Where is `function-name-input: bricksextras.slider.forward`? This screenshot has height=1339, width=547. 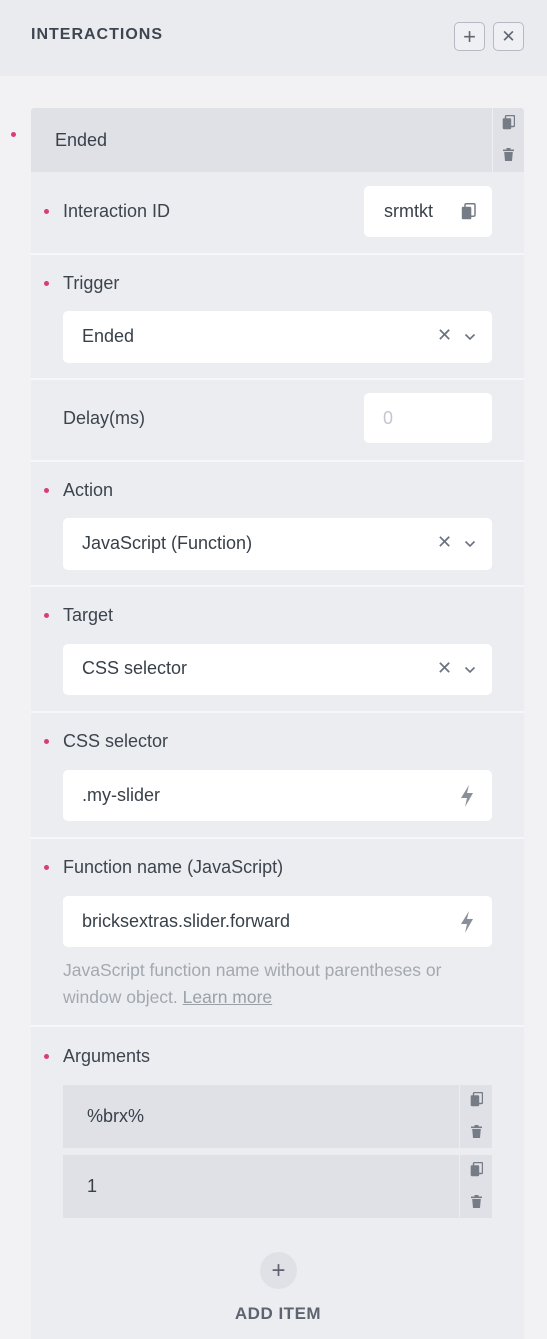
function-name-input: bricksextras.slider.forward is located at coordinates (277, 921).